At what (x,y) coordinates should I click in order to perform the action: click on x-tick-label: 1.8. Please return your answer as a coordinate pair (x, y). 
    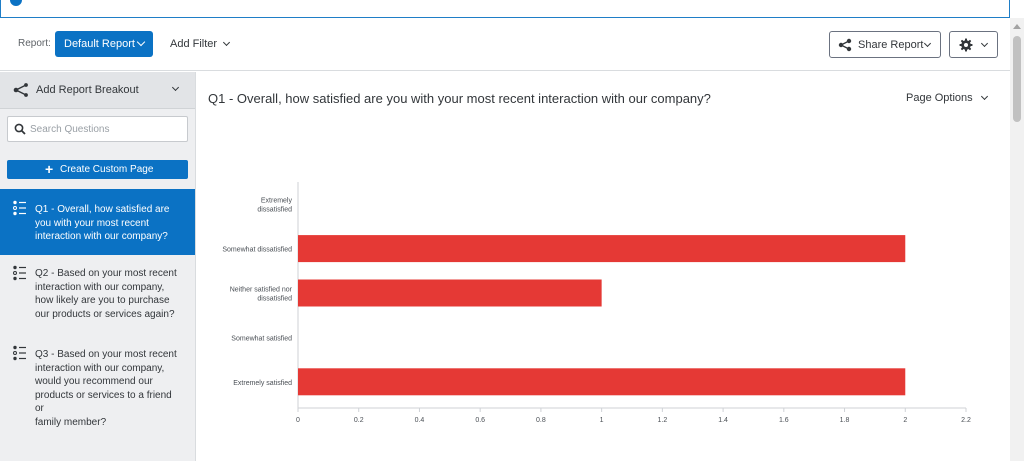
    Looking at the image, I should click on (845, 420).